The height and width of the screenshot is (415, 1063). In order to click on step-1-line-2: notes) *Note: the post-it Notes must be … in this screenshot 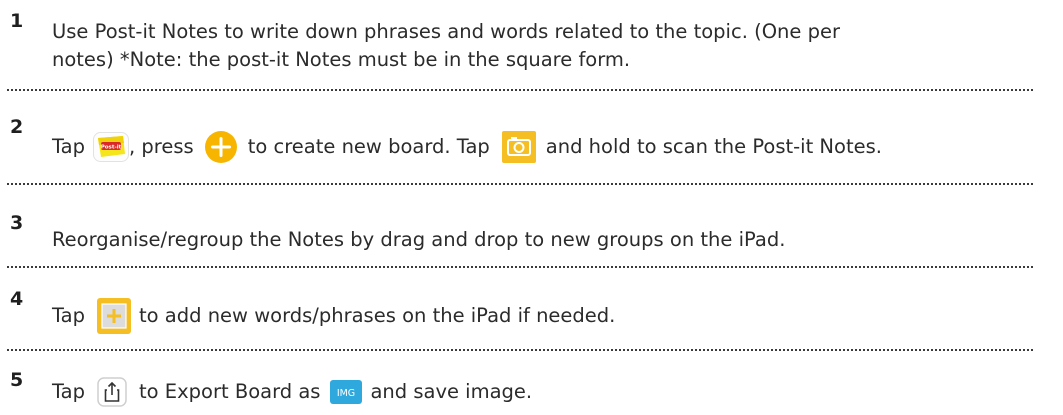, I will do `click(341, 60)`.